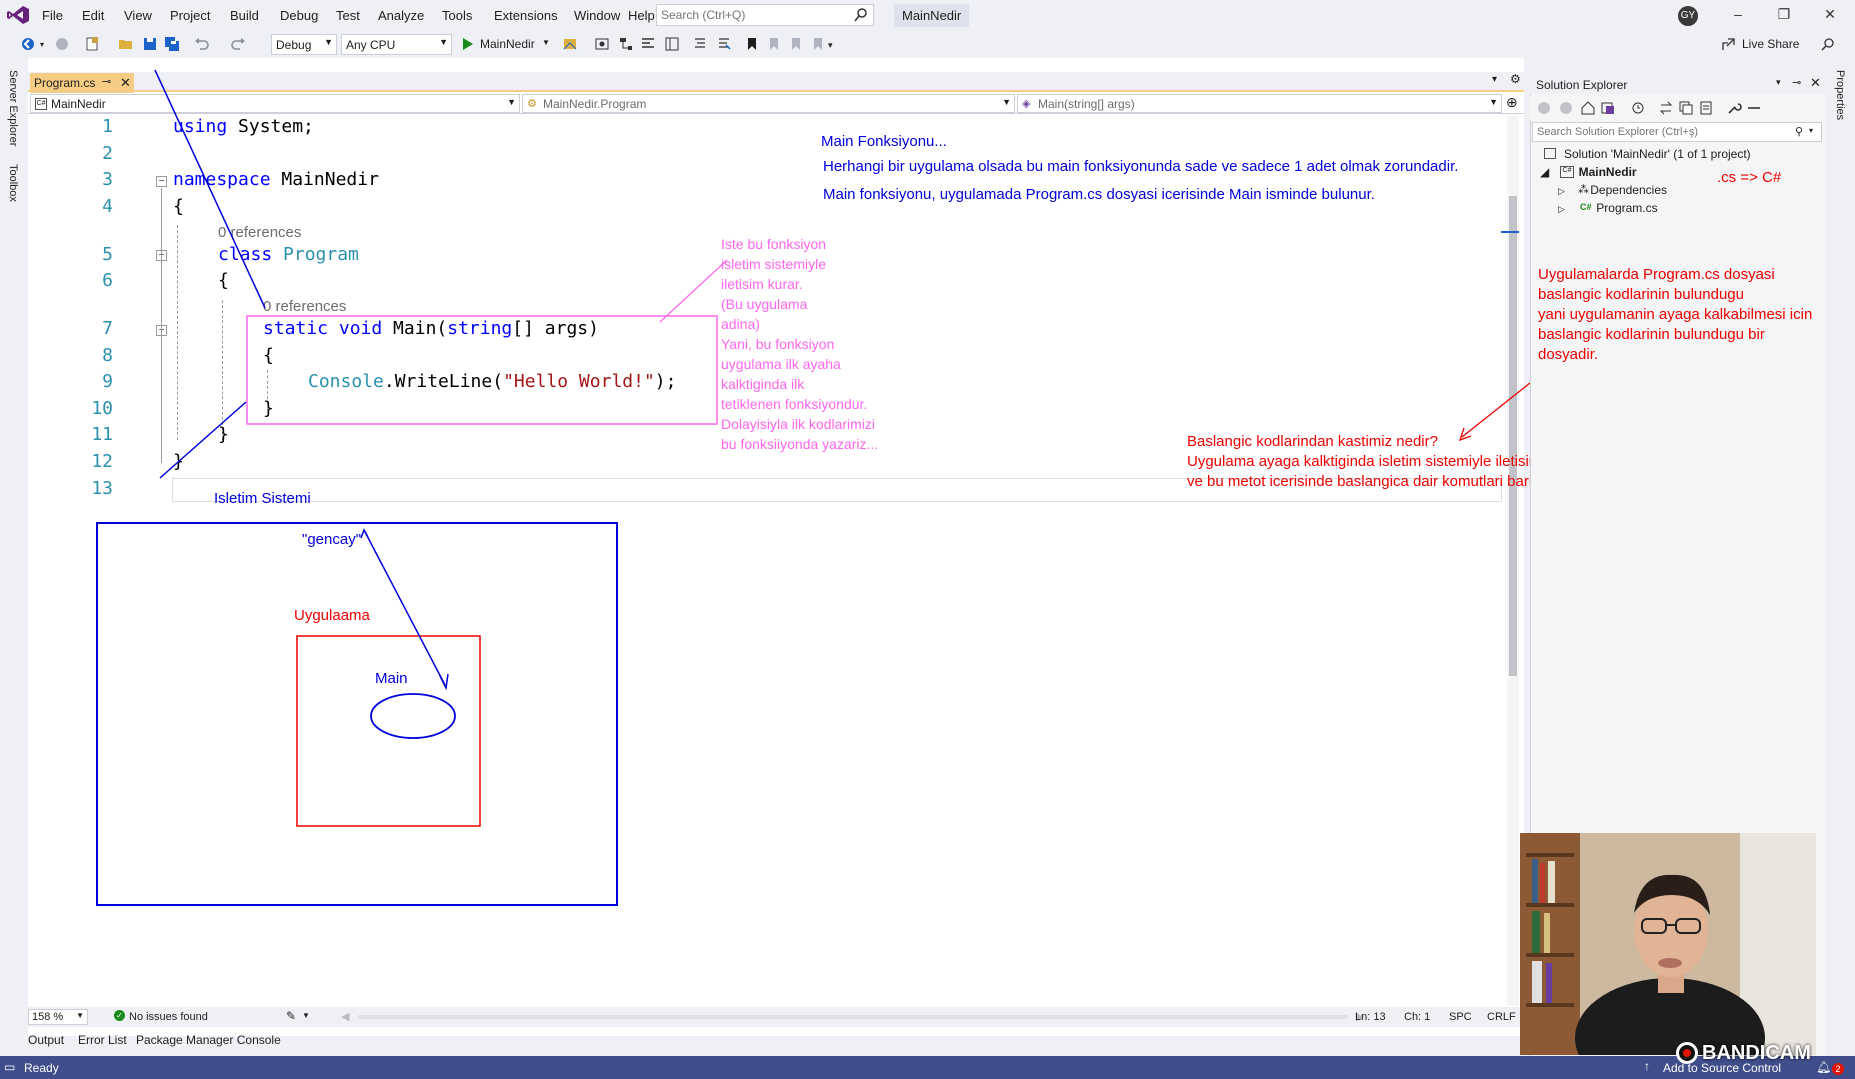 The width and height of the screenshot is (1855, 1079). I want to click on tree-dependencies-node: ▷ ⁂ Dependencies, so click(1612, 190).